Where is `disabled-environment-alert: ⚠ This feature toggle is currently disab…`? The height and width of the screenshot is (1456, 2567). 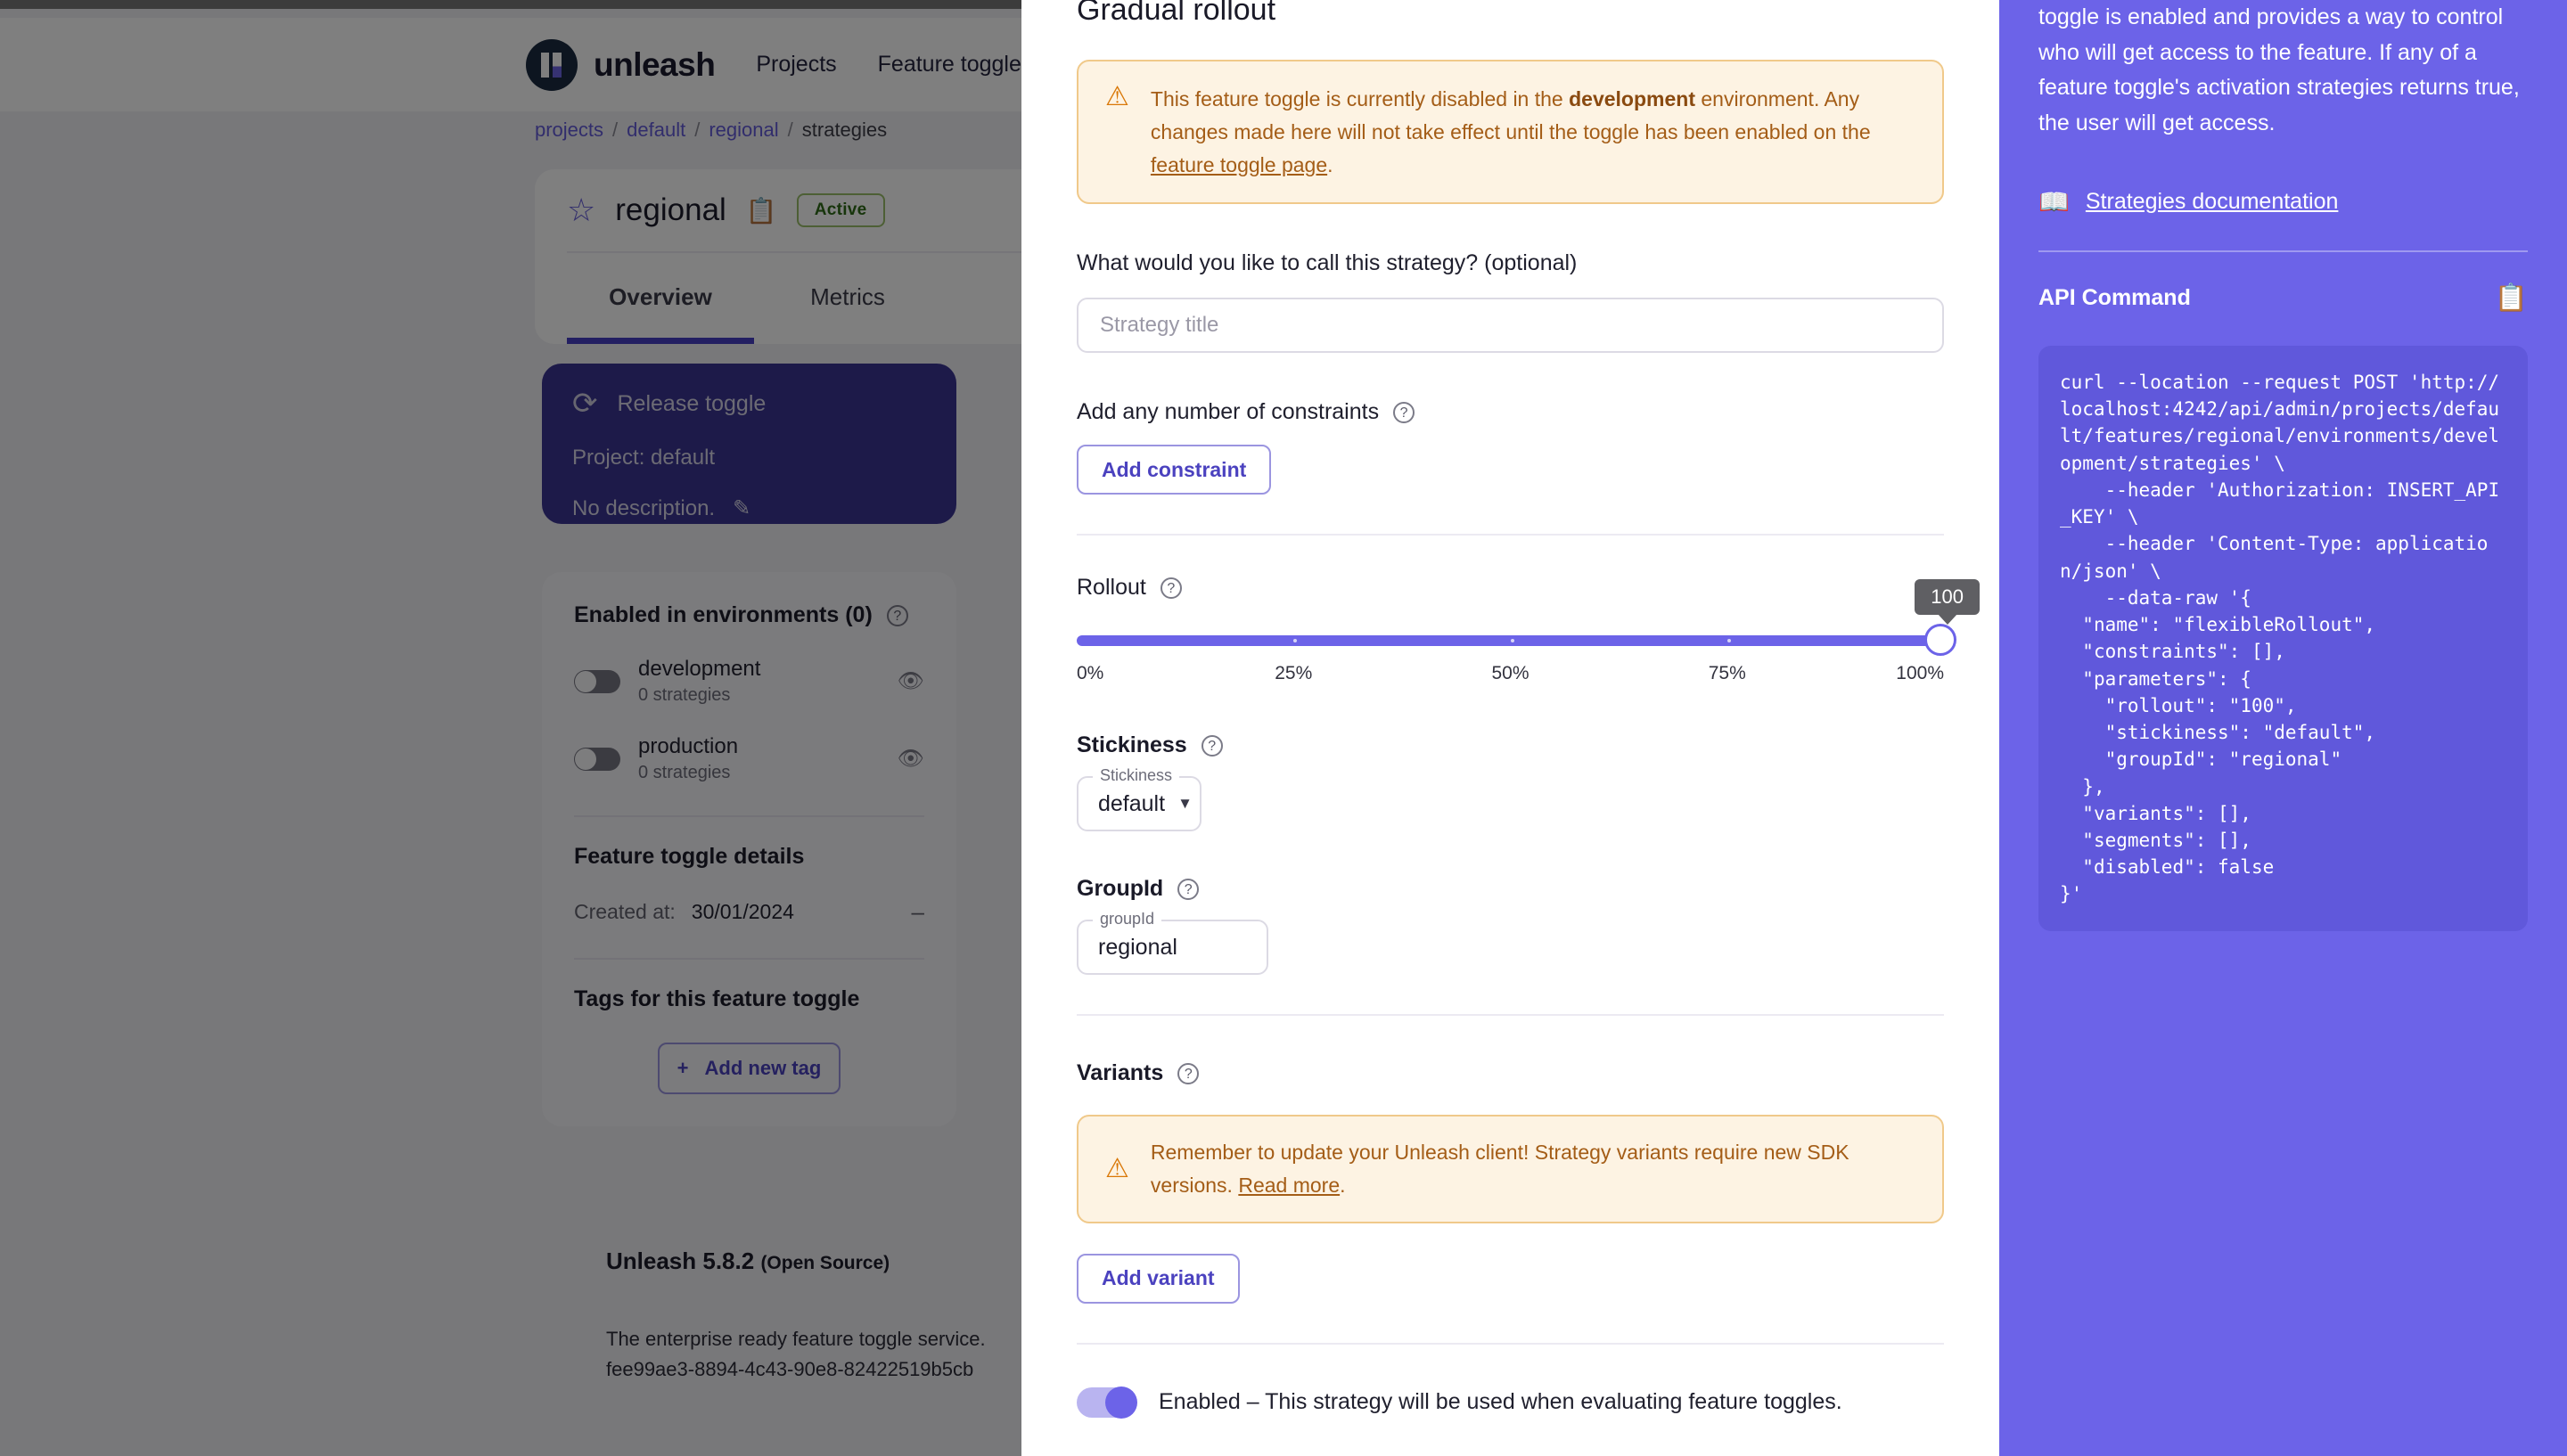 disabled-environment-alert: ⚠ This feature toggle is currently disab… is located at coordinates (1510, 133).